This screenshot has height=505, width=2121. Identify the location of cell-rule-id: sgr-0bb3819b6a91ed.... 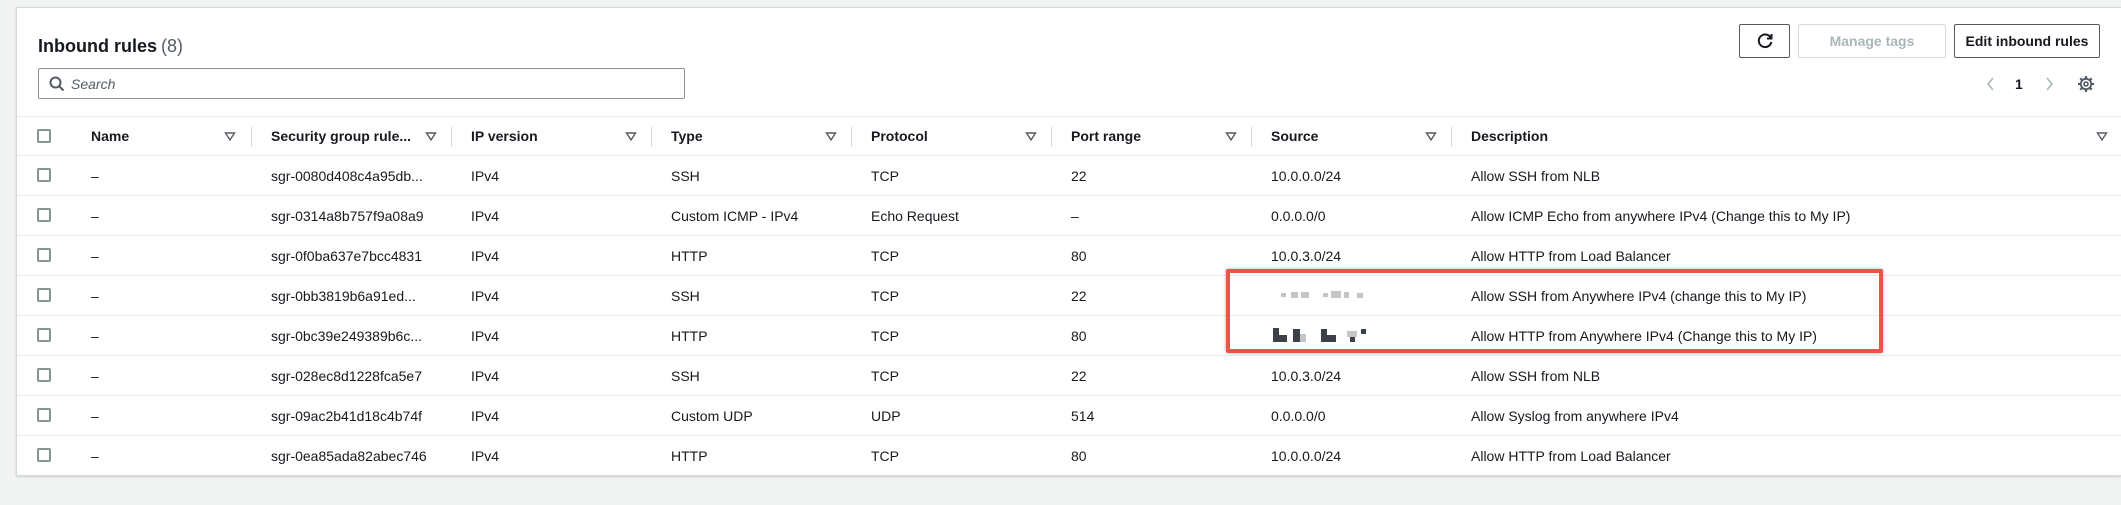
(343, 295).